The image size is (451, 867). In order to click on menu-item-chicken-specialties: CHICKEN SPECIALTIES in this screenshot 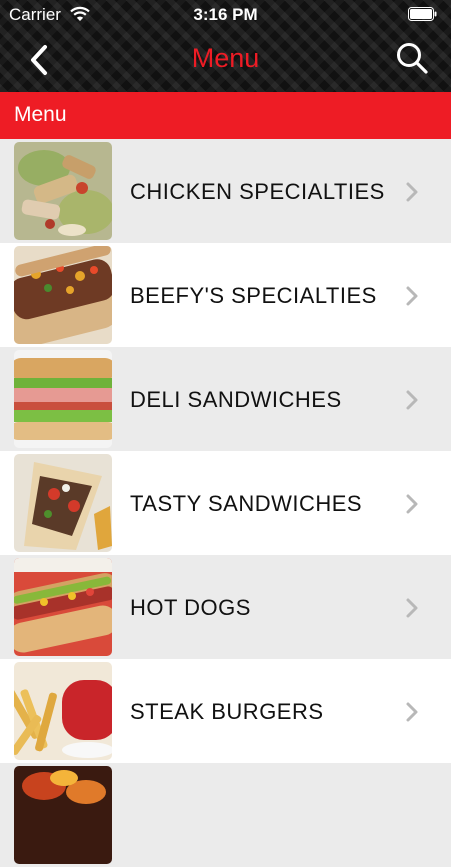, I will do `click(225, 191)`.